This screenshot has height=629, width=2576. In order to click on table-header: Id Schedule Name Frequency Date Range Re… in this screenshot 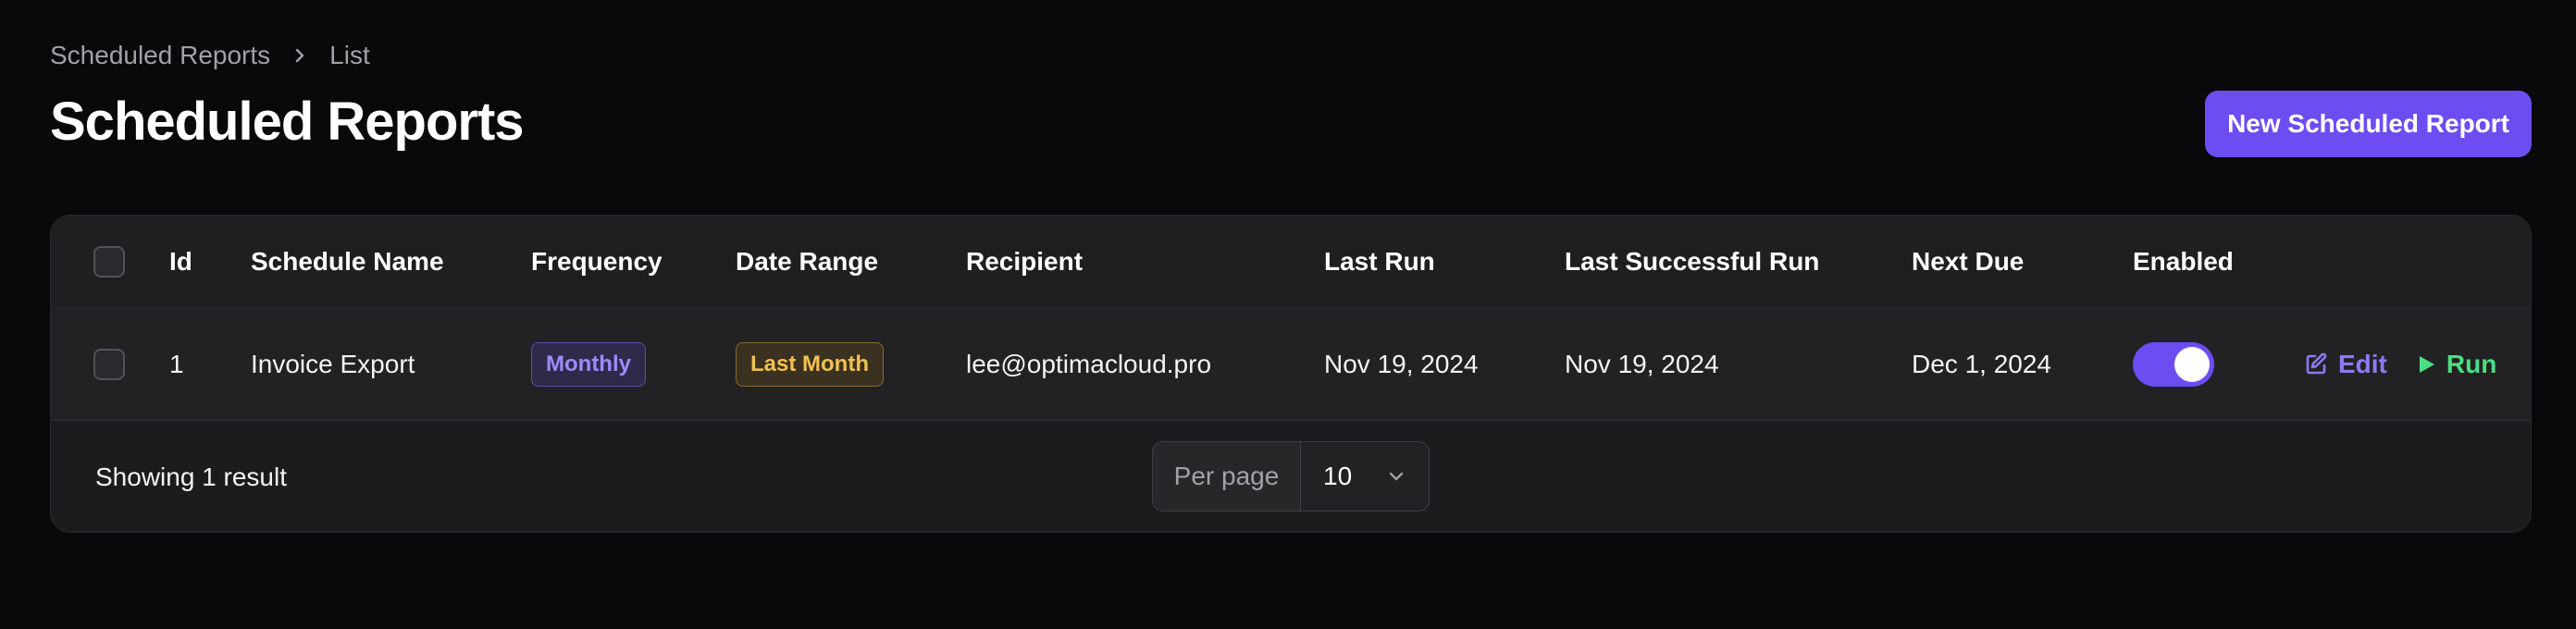, I will do `click(1291, 262)`.